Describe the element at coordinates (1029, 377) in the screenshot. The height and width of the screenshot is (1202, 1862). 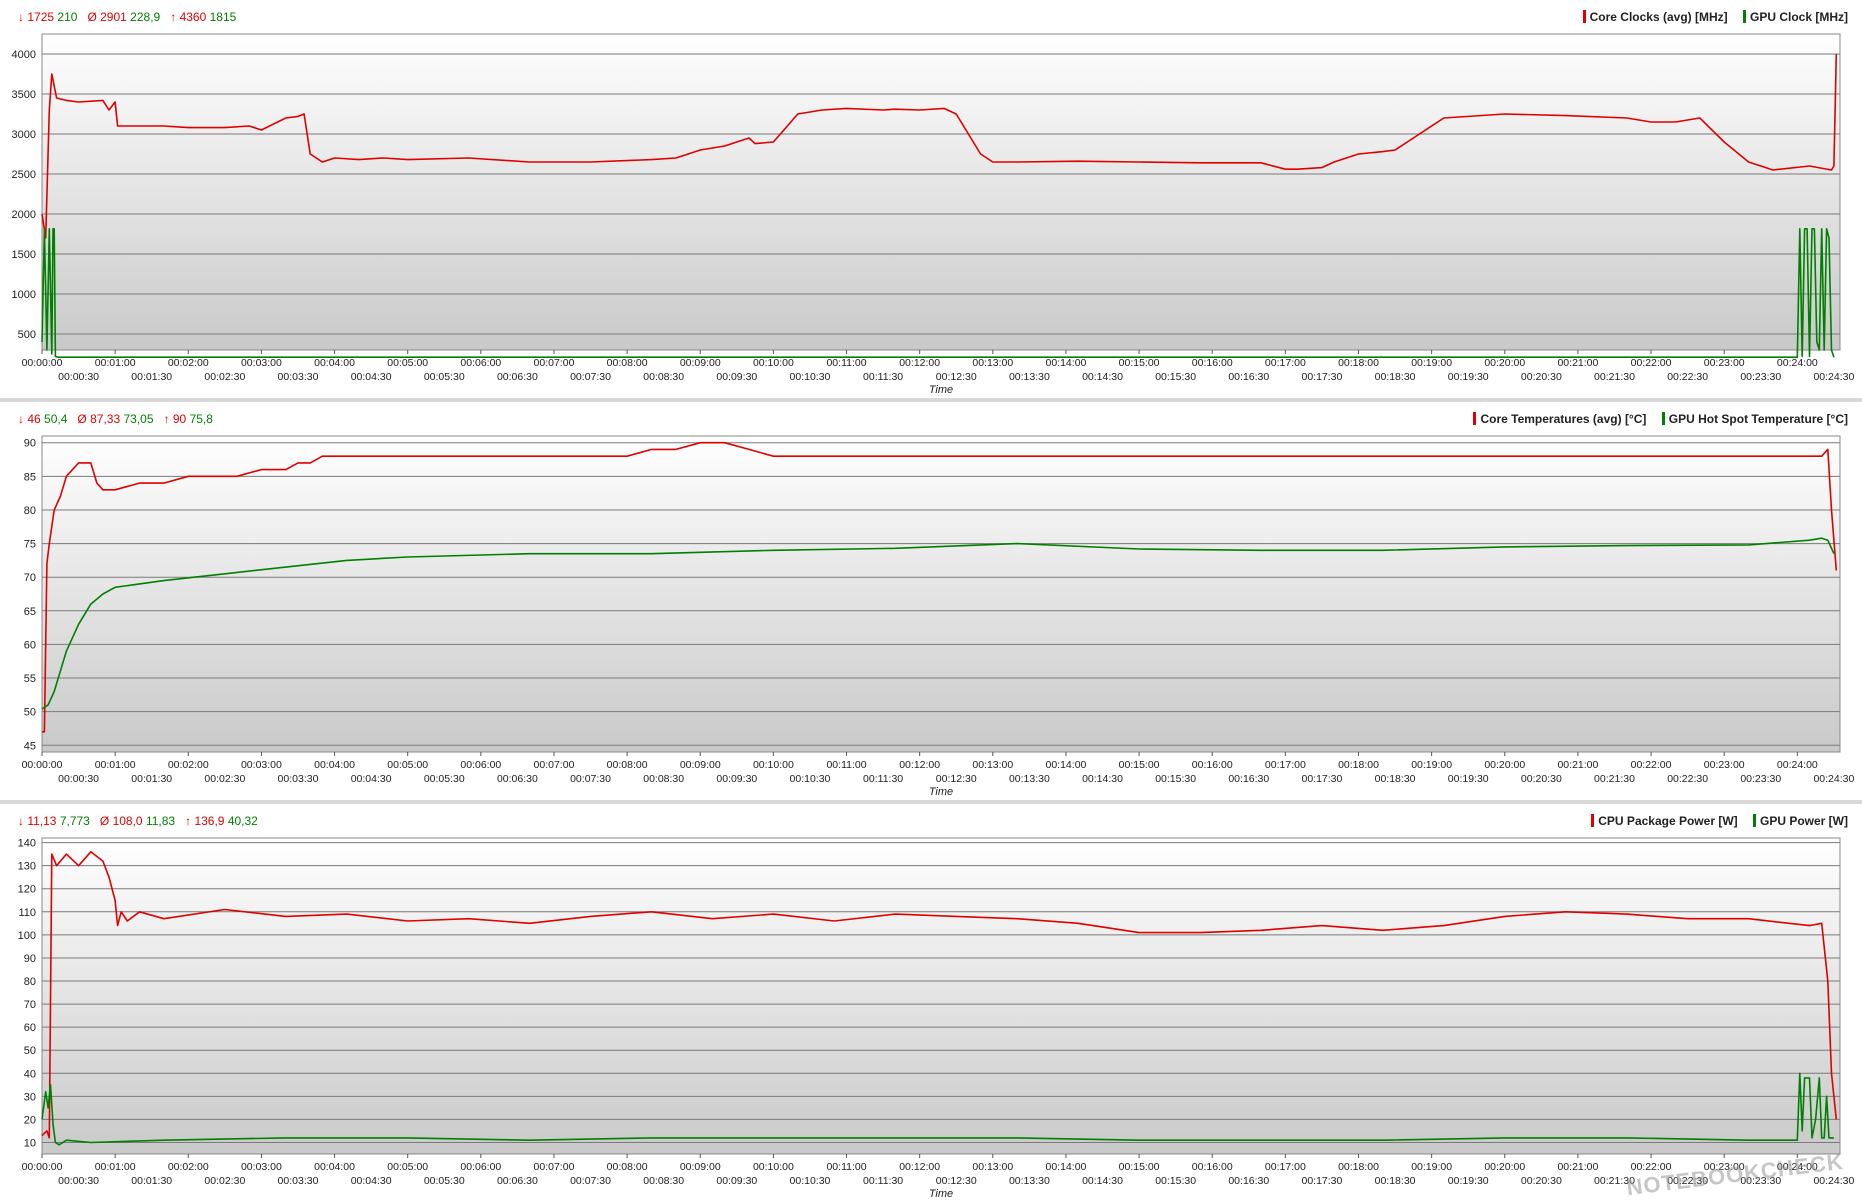
I see `x-tick-label: 00:13:30` at that location.